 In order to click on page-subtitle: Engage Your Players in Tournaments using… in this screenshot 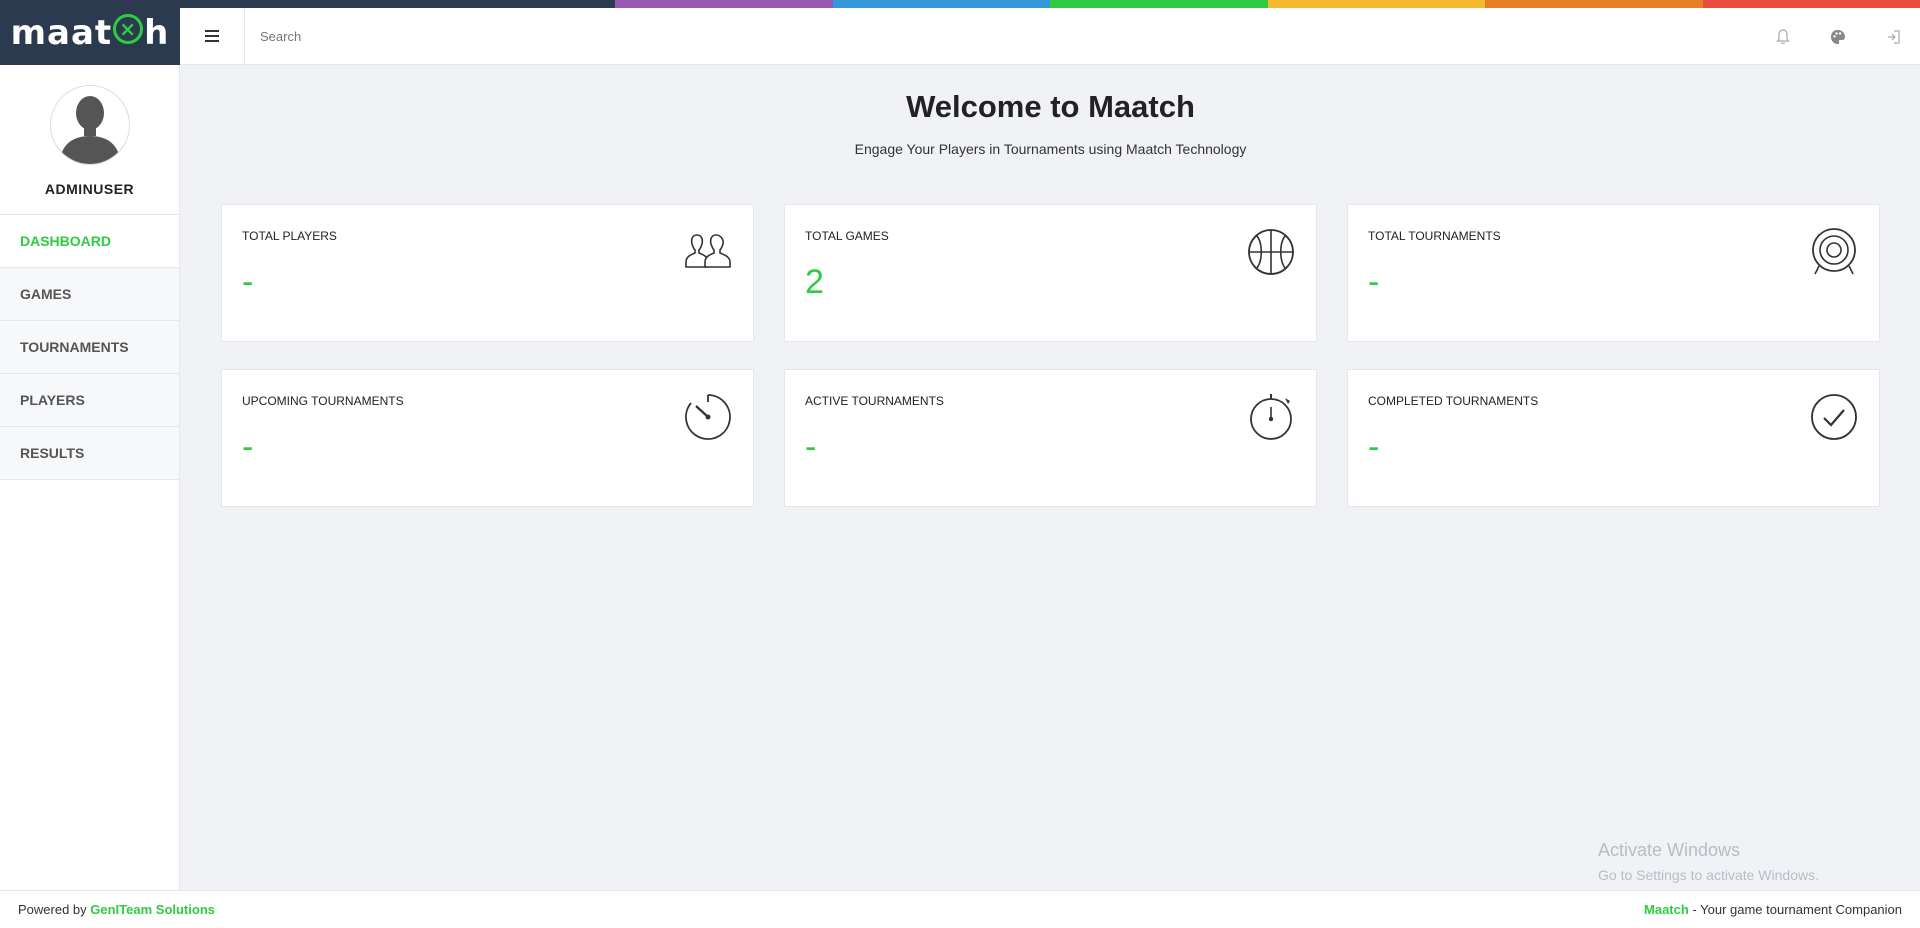, I will do `click(1050, 149)`.